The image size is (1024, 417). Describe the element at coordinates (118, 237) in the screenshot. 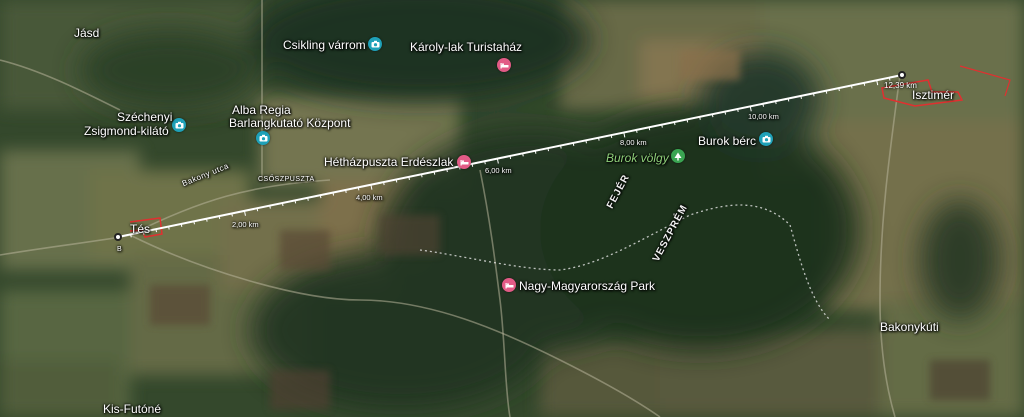

I see `measure-start-point` at that location.